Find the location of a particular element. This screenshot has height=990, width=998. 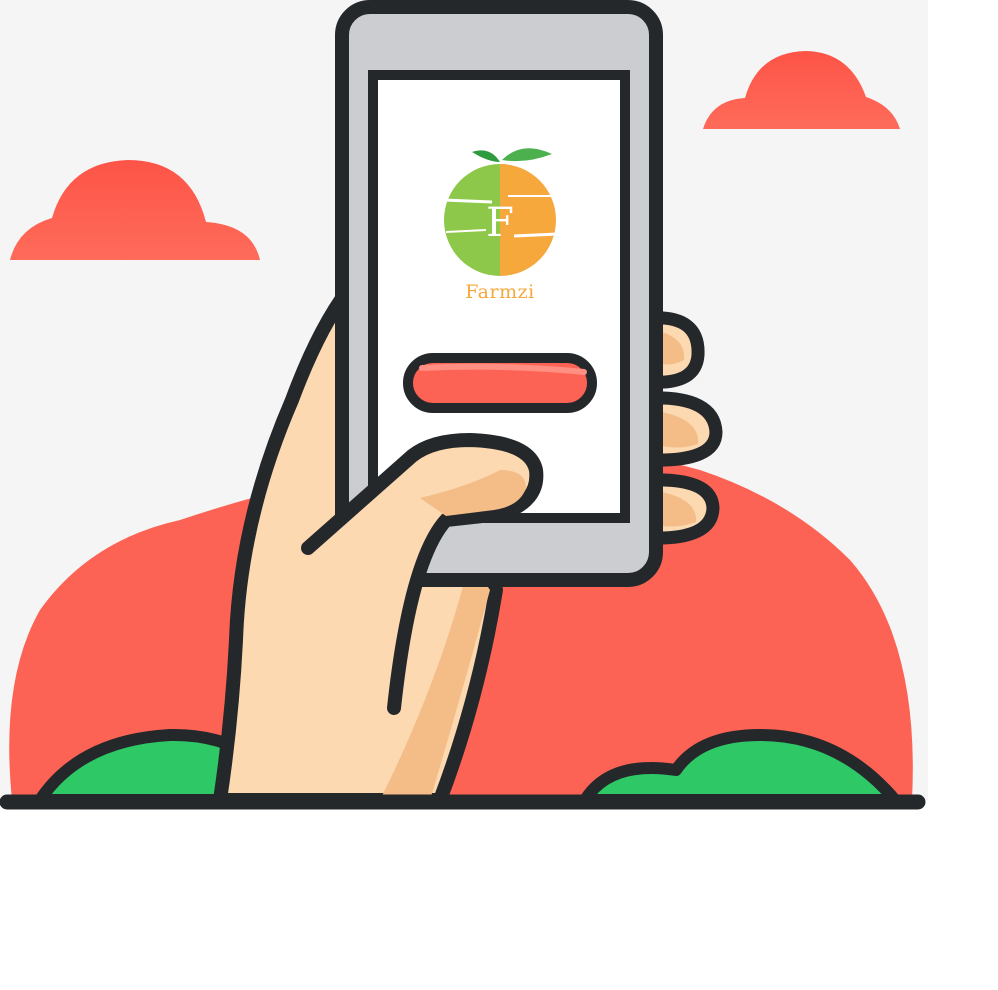

brand-name-label: Farmzi is located at coordinates (500, 292).